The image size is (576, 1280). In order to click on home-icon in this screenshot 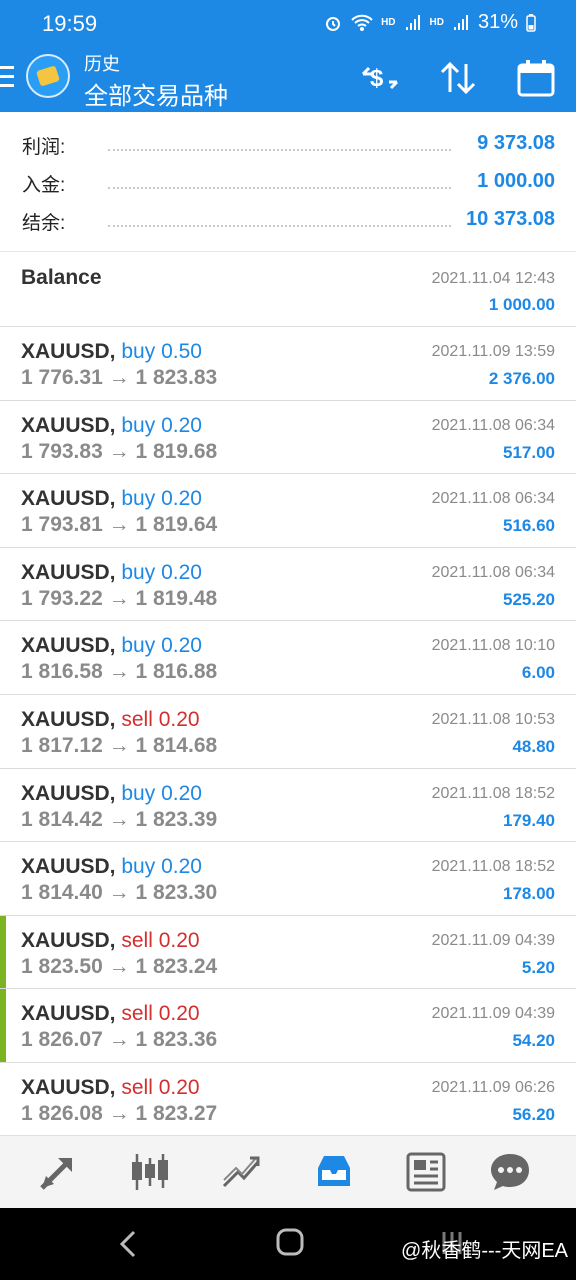, I will do `click(290, 1242)`.